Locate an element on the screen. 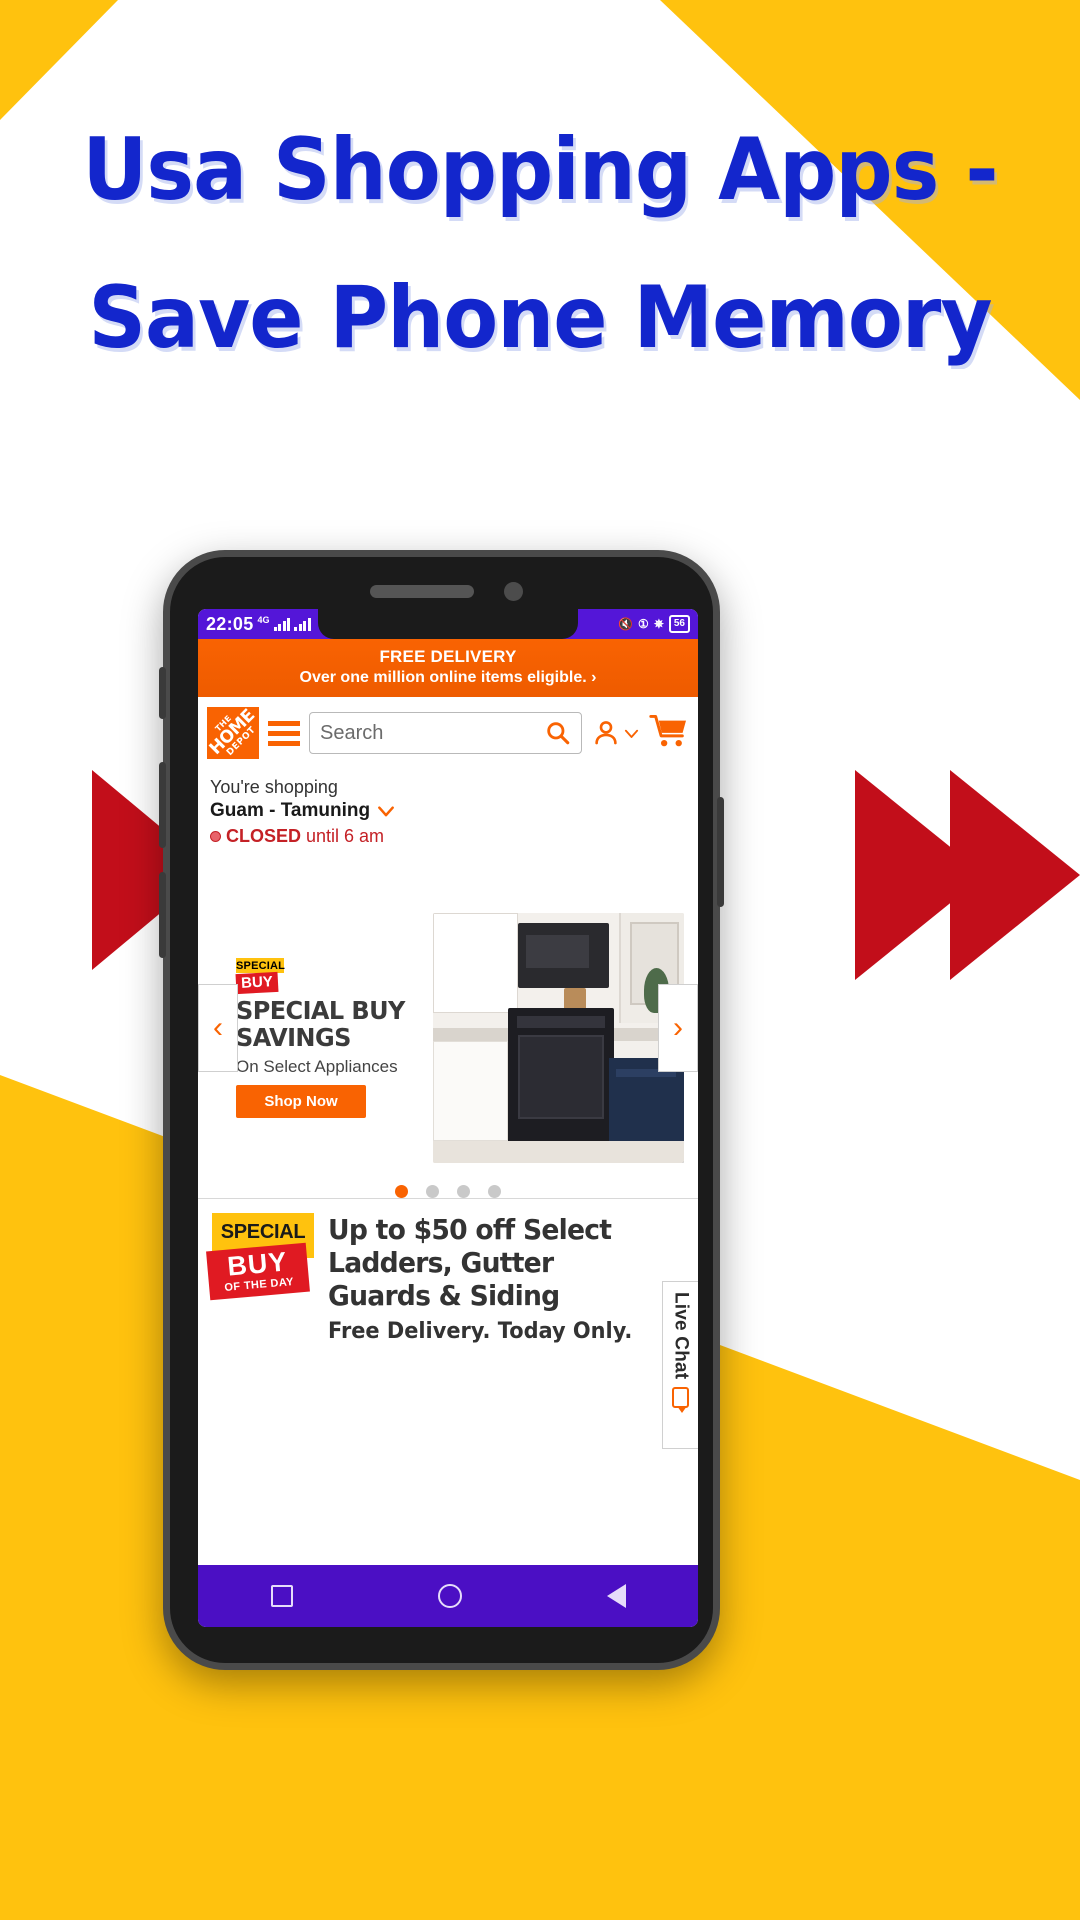  special-buy-badge: SPECIAL BUY is located at coordinates (260, 976).